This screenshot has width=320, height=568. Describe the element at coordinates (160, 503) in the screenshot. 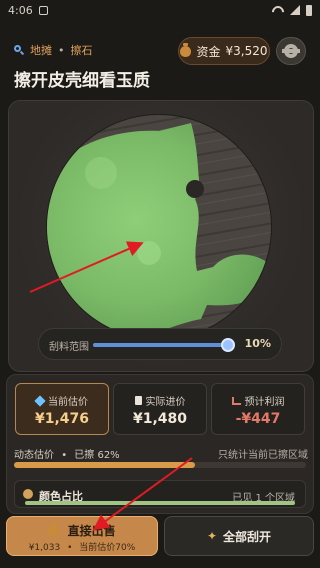

I see `color-ratio-bar` at that location.